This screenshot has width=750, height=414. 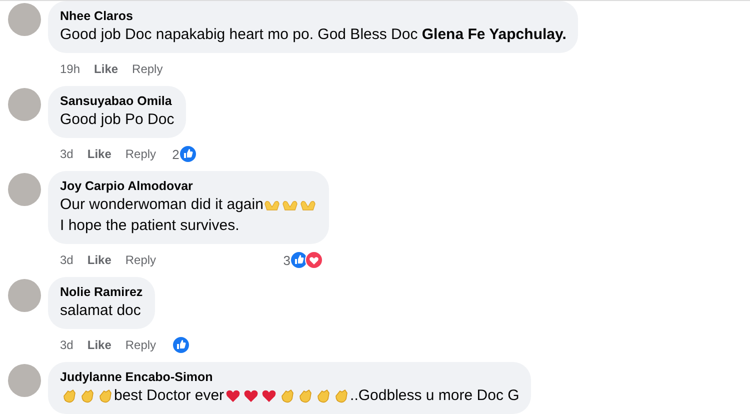 I want to click on commenter-name: Nhee Claros, so click(x=313, y=16).